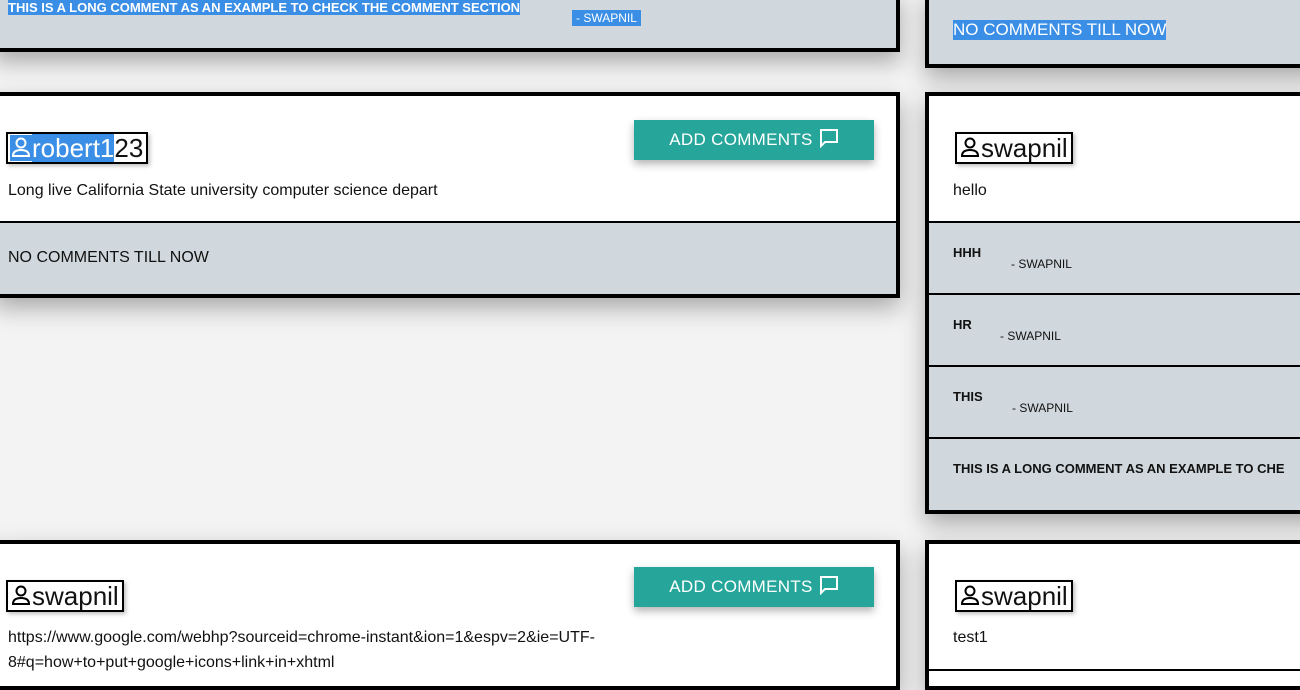 The image size is (1300, 690). What do you see at coordinates (970, 637) in the screenshot?
I see `post-body: test1` at bounding box center [970, 637].